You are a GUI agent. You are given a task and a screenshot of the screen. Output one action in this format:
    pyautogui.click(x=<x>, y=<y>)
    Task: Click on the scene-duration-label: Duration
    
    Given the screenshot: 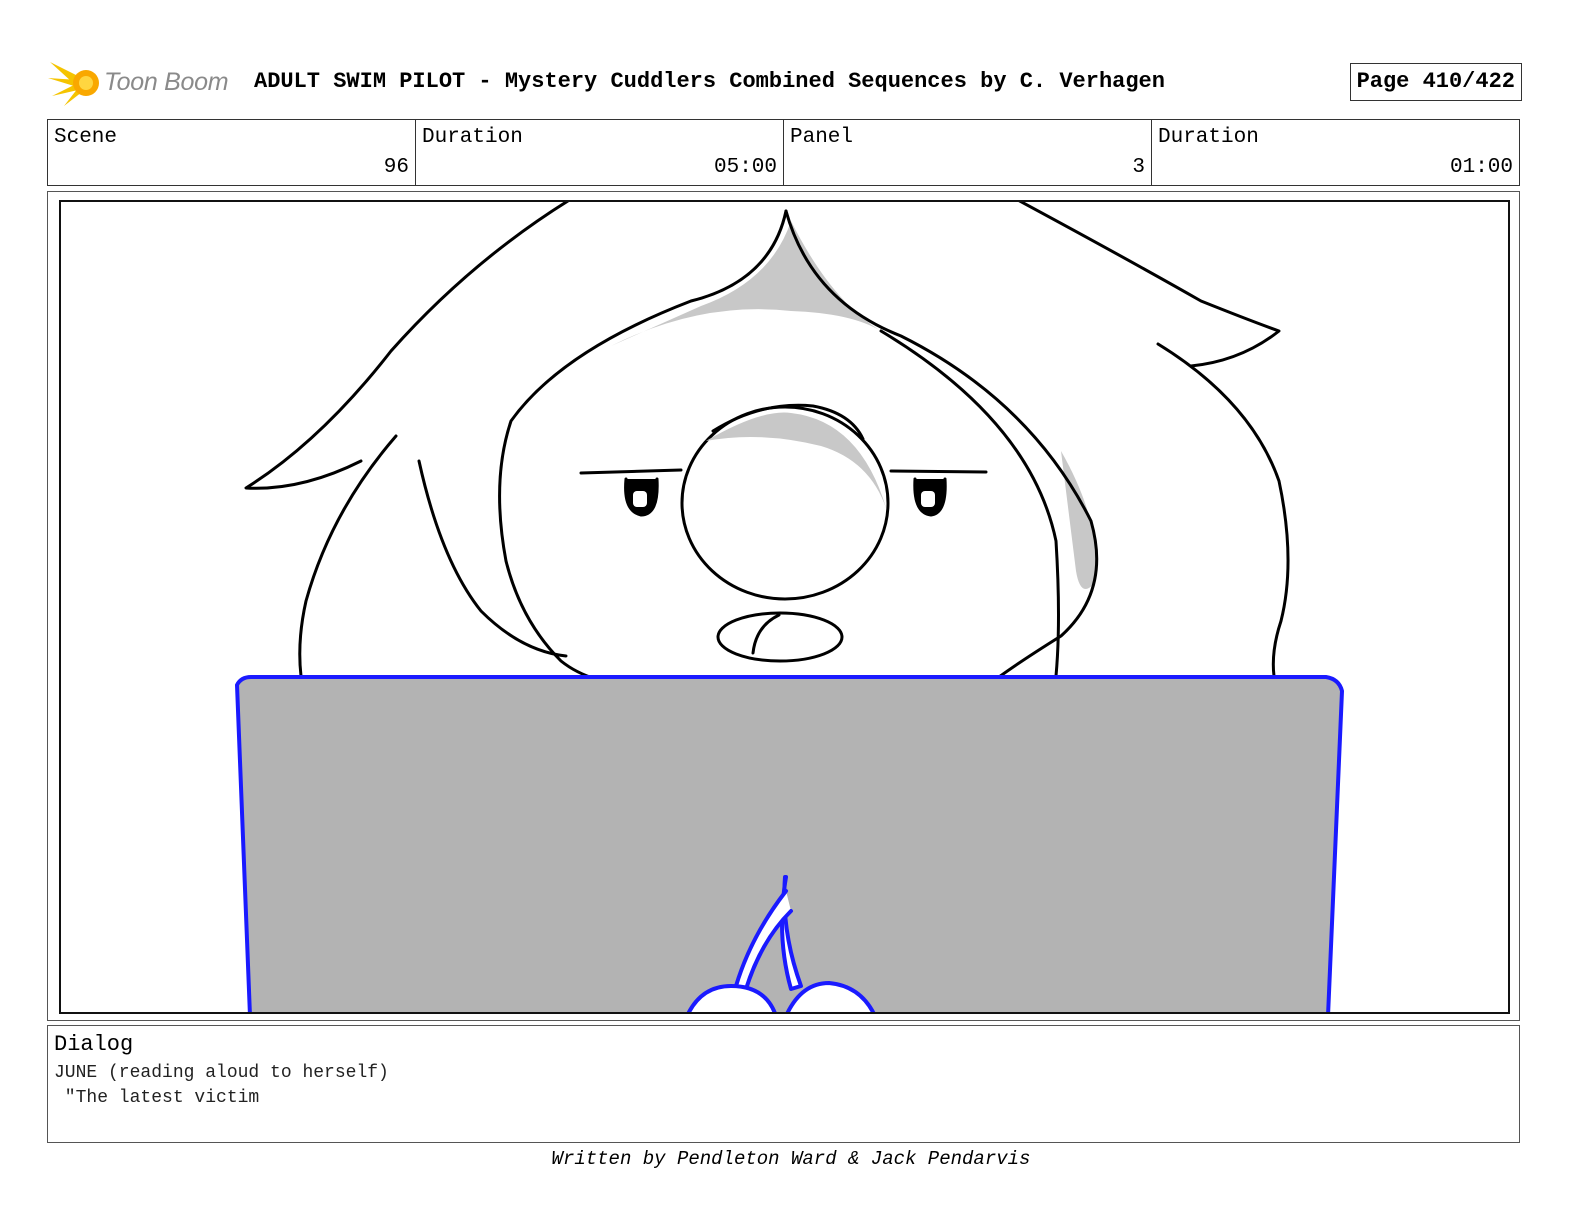 What is the action you would take?
    pyautogui.click(x=472, y=137)
    